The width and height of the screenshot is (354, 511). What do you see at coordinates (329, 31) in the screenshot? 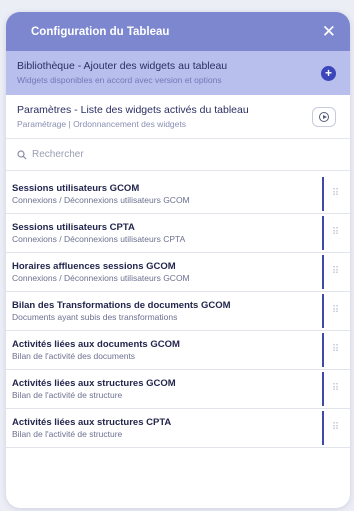
I see `close-icon: ✕` at bounding box center [329, 31].